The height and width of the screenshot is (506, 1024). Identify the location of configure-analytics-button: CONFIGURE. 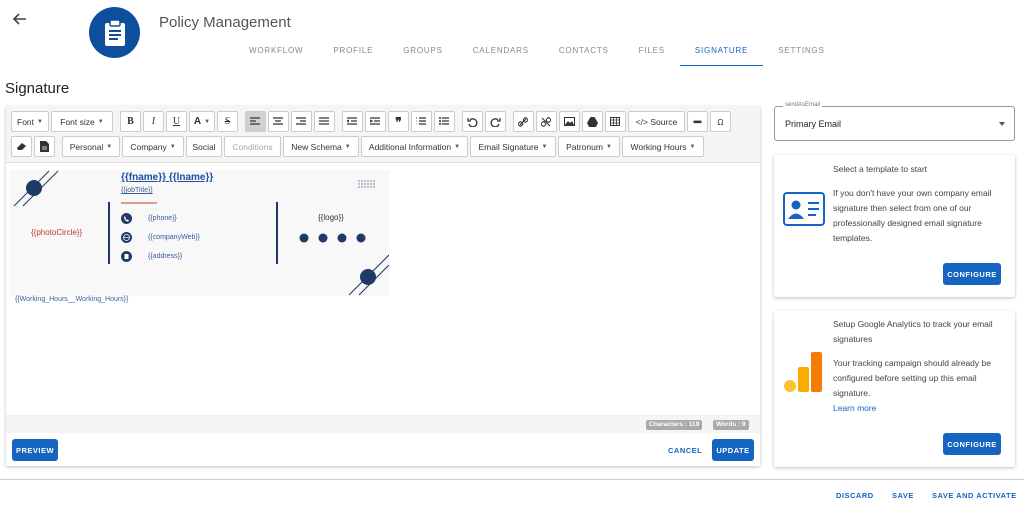
(972, 444).